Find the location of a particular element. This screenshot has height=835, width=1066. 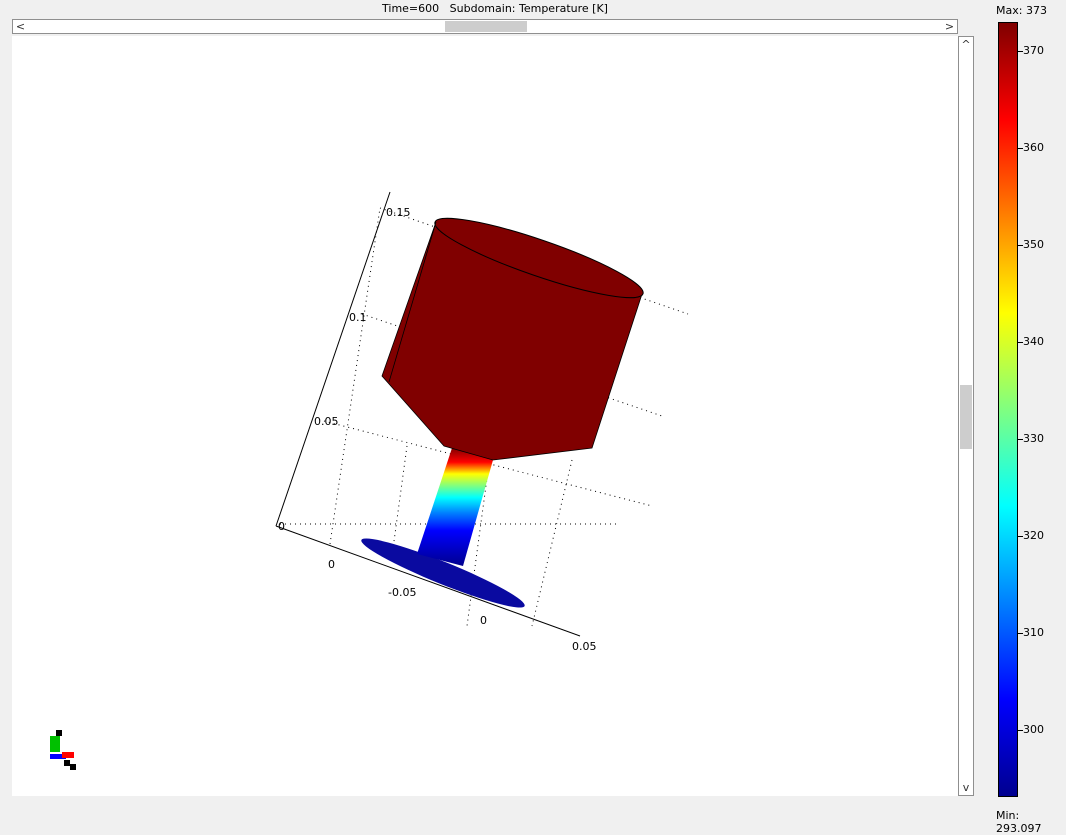

colorbar-gradient is located at coordinates (1008, 409).